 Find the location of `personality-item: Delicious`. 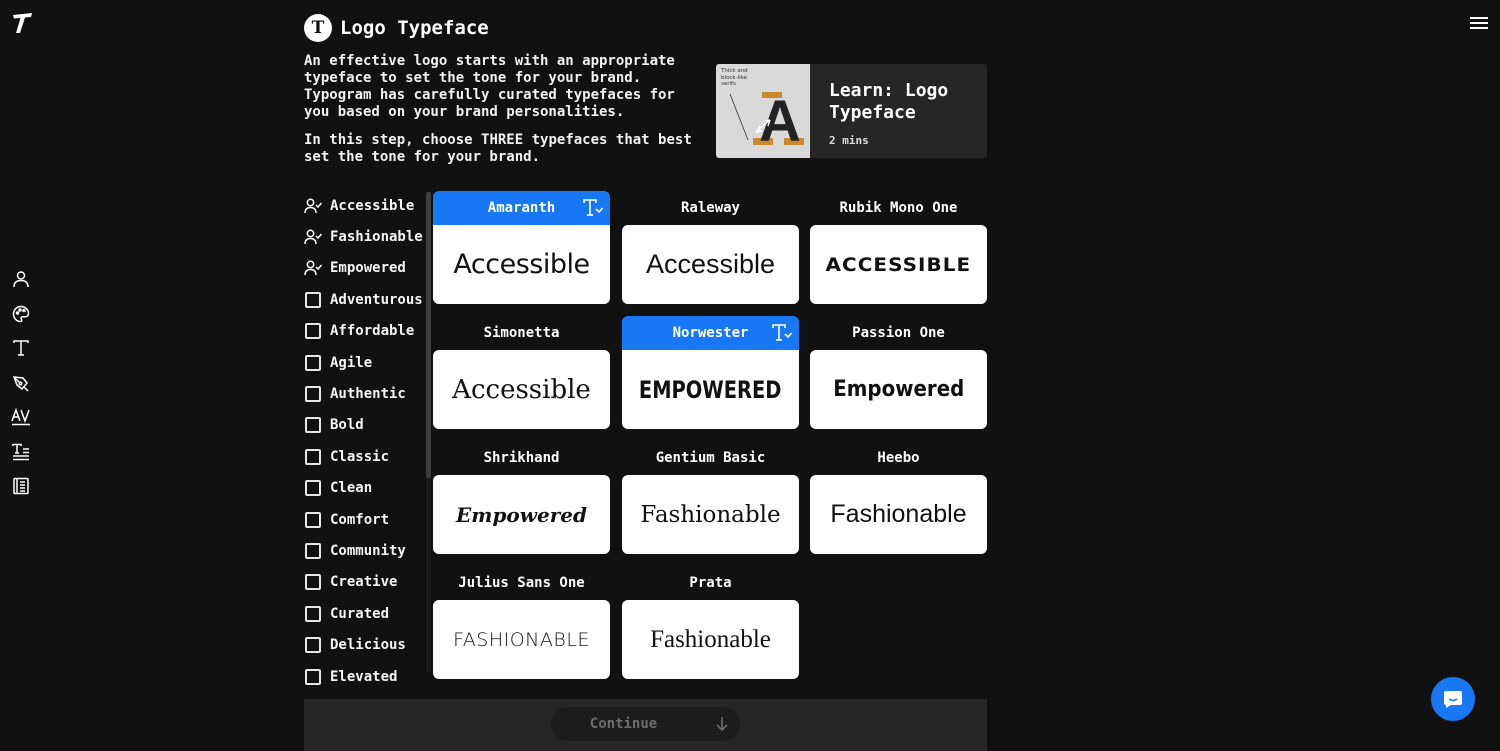

personality-item: Delicious is located at coordinates (367, 644).